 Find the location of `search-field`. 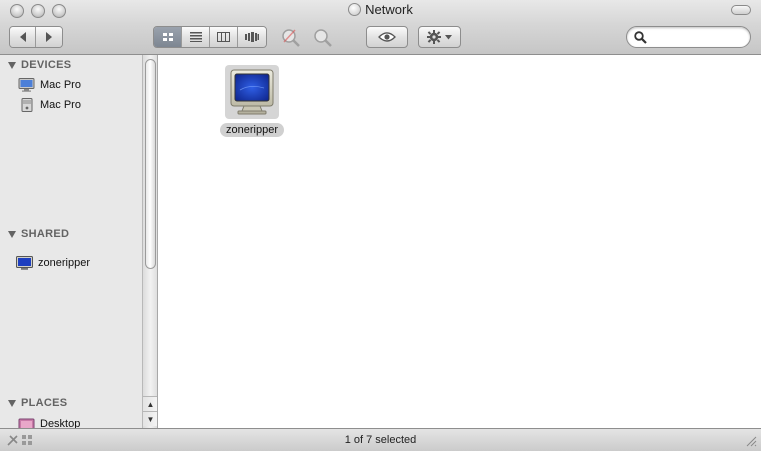

search-field is located at coordinates (688, 37).